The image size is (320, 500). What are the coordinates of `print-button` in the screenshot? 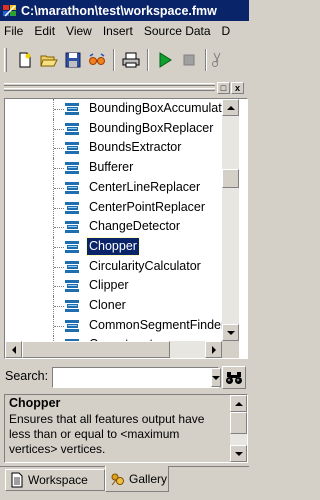 It's located at (130, 60).